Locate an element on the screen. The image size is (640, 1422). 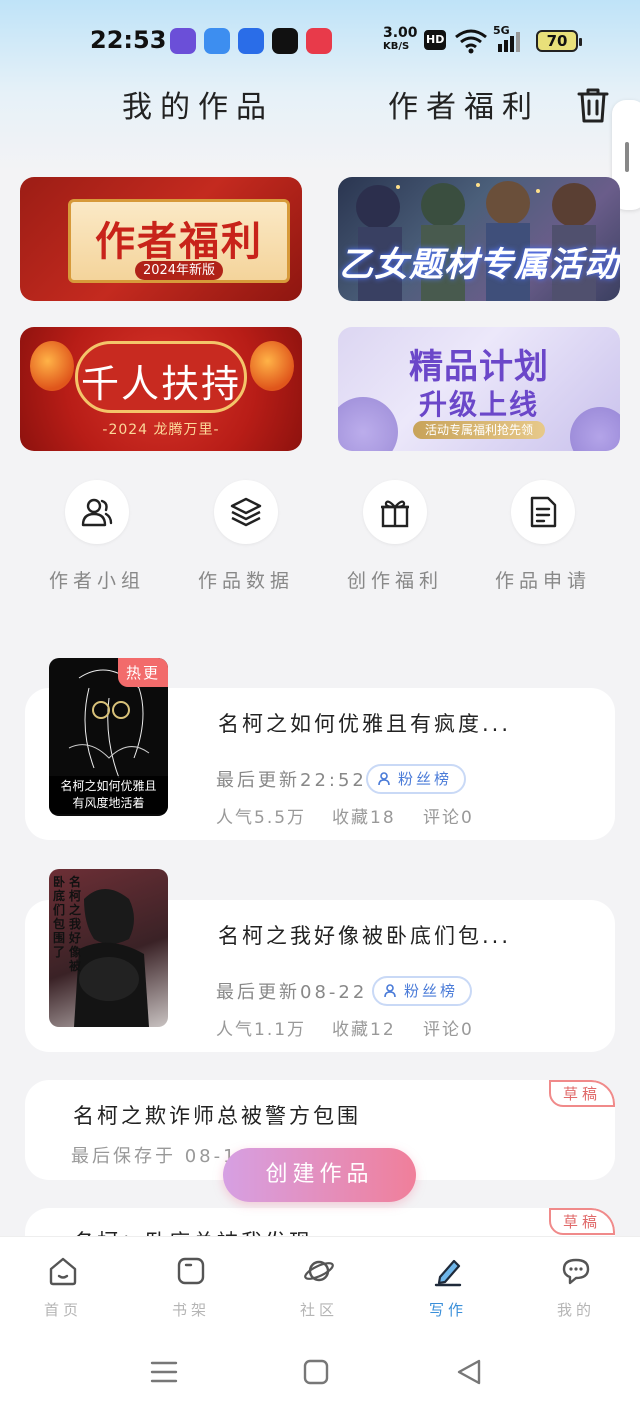
video-app-icon is located at coordinates (319, 41).